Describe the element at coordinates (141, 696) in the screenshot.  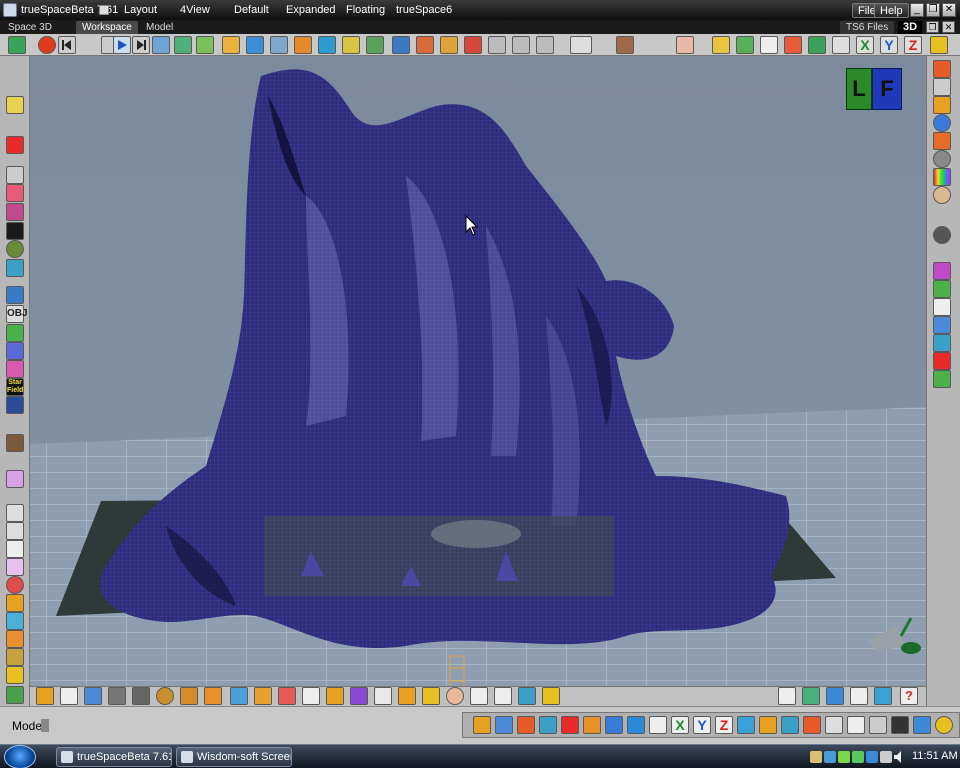
I see `rock-icon` at that location.